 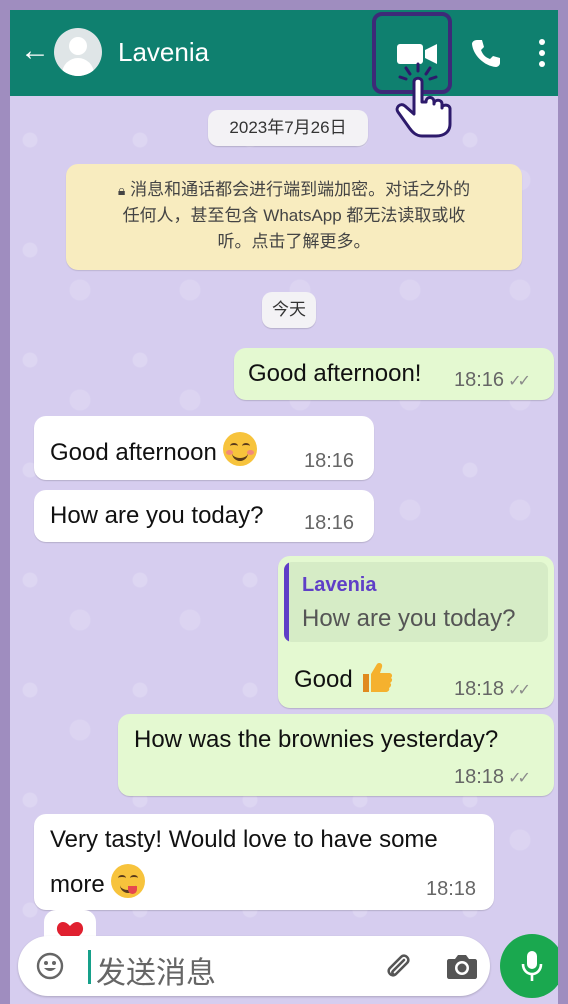 I want to click on today-separator: 今天, so click(x=289, y=310).